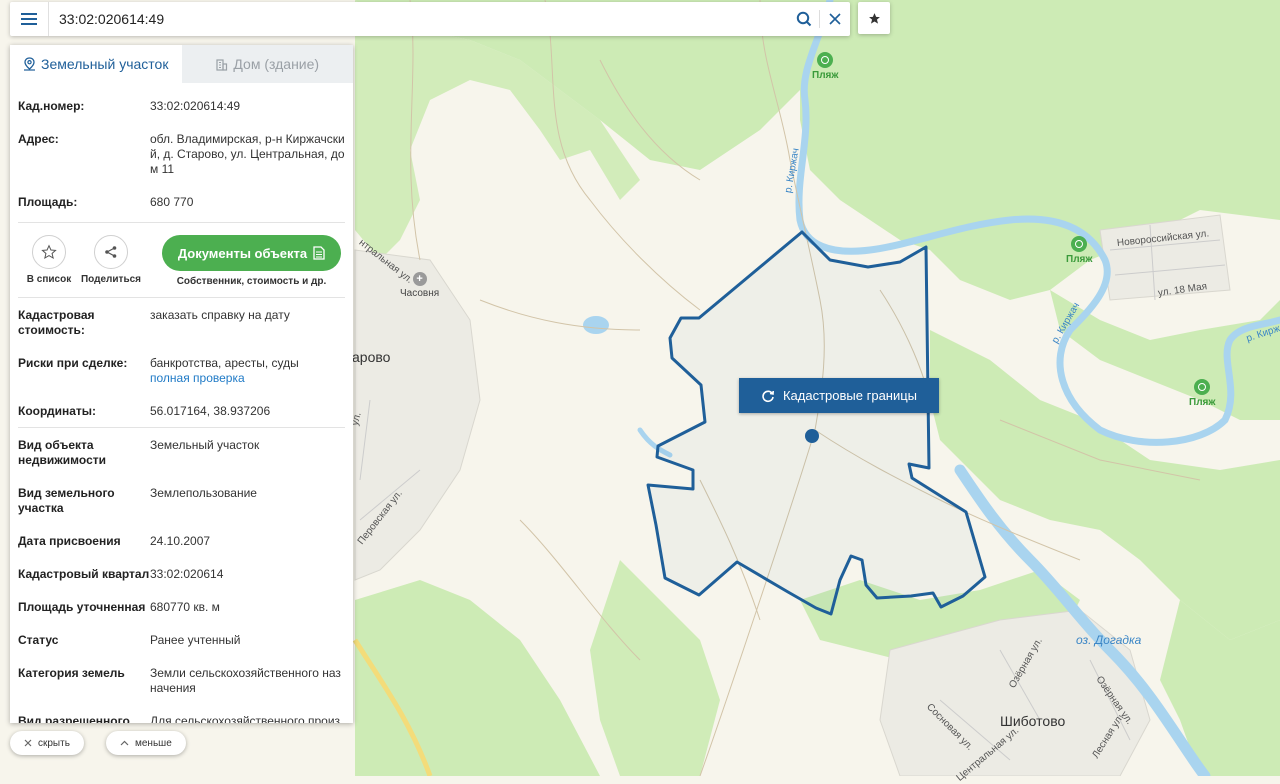 The image size is (1280, 784). What do you see at coordinates (1079, 250) in the screenshot?
I see `beach-poi-2: Пляж` at bounding box center [1079, 250].